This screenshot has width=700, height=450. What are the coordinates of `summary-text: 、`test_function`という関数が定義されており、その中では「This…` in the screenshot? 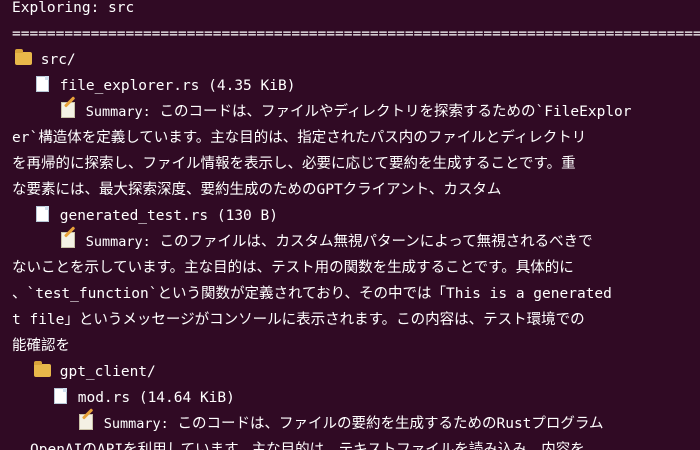 It's located at (312, 294).